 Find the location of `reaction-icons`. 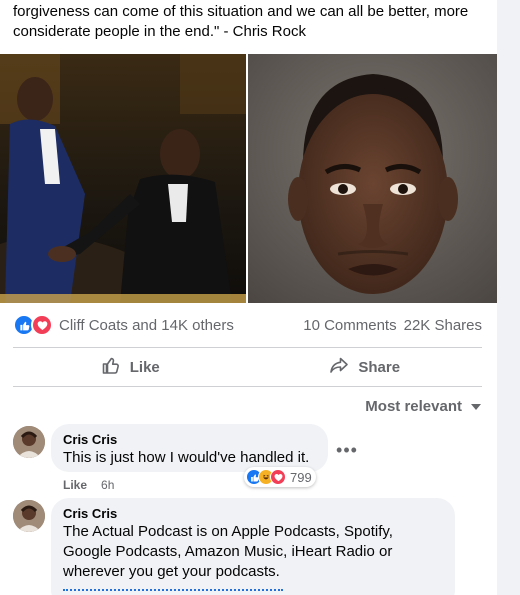

reaction-icons is located at coordinates (33, 325).